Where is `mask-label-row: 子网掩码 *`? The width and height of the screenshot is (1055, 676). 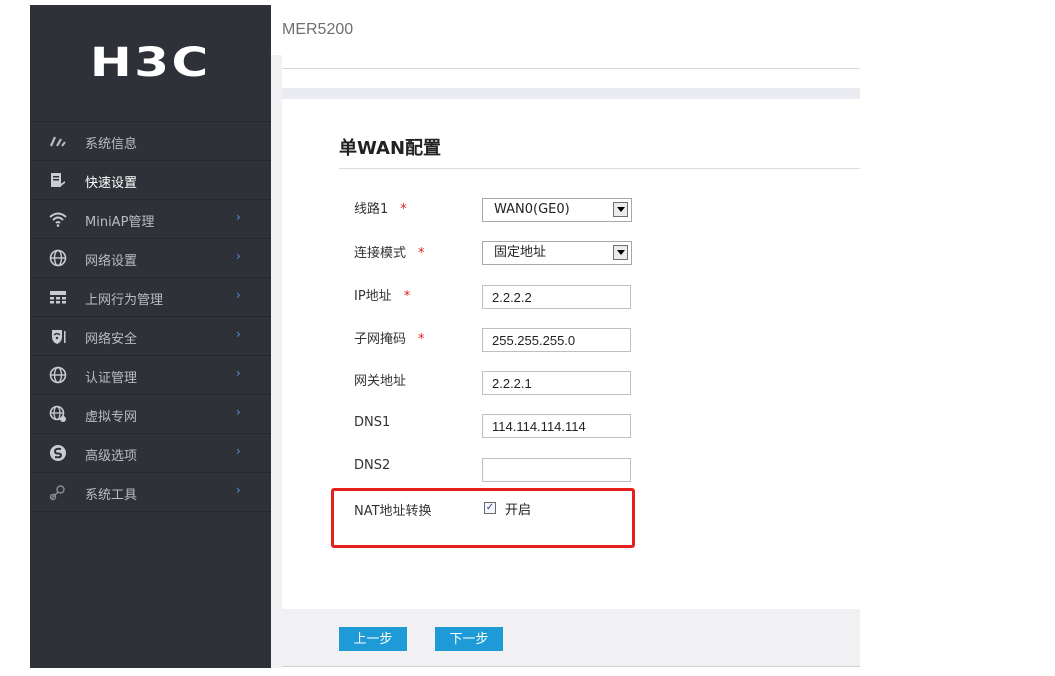 mask-label-row: 子网掩码 * is located at coordinates (389, 337).